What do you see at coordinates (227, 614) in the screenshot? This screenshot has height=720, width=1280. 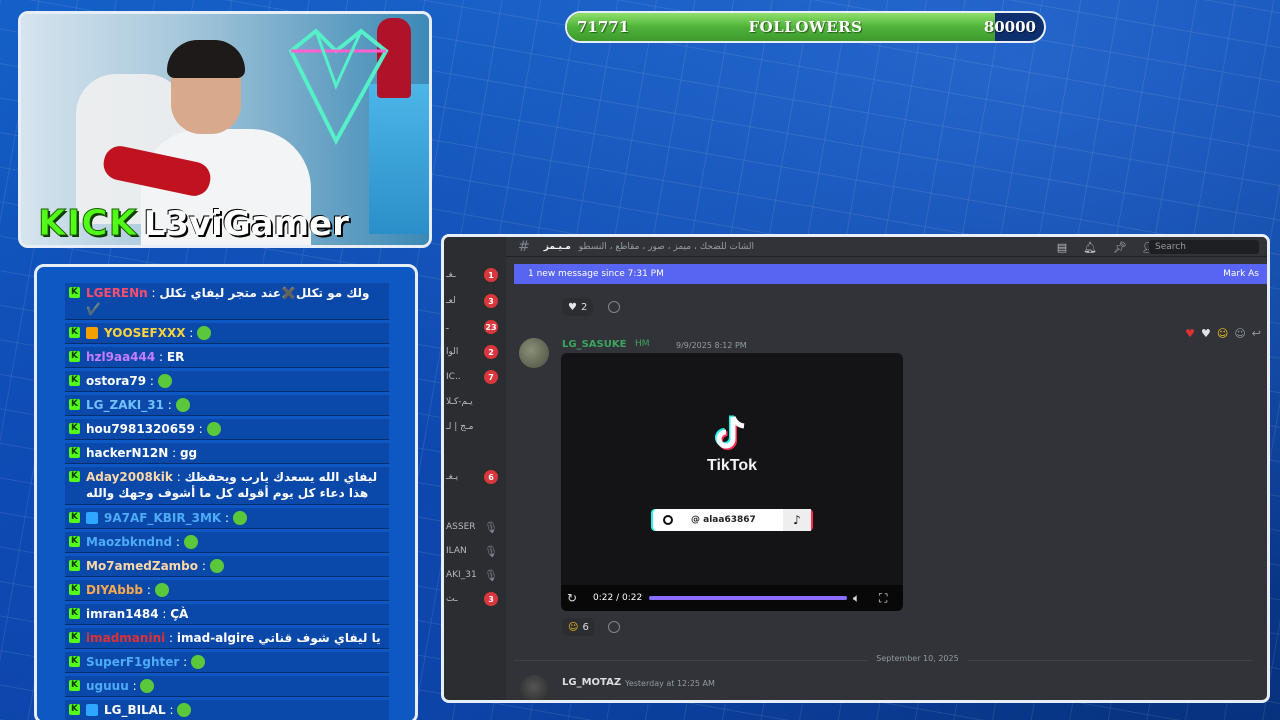 I see `chat-message: Kimran1484 : ÇÀ` at bounding box center [227, 614].